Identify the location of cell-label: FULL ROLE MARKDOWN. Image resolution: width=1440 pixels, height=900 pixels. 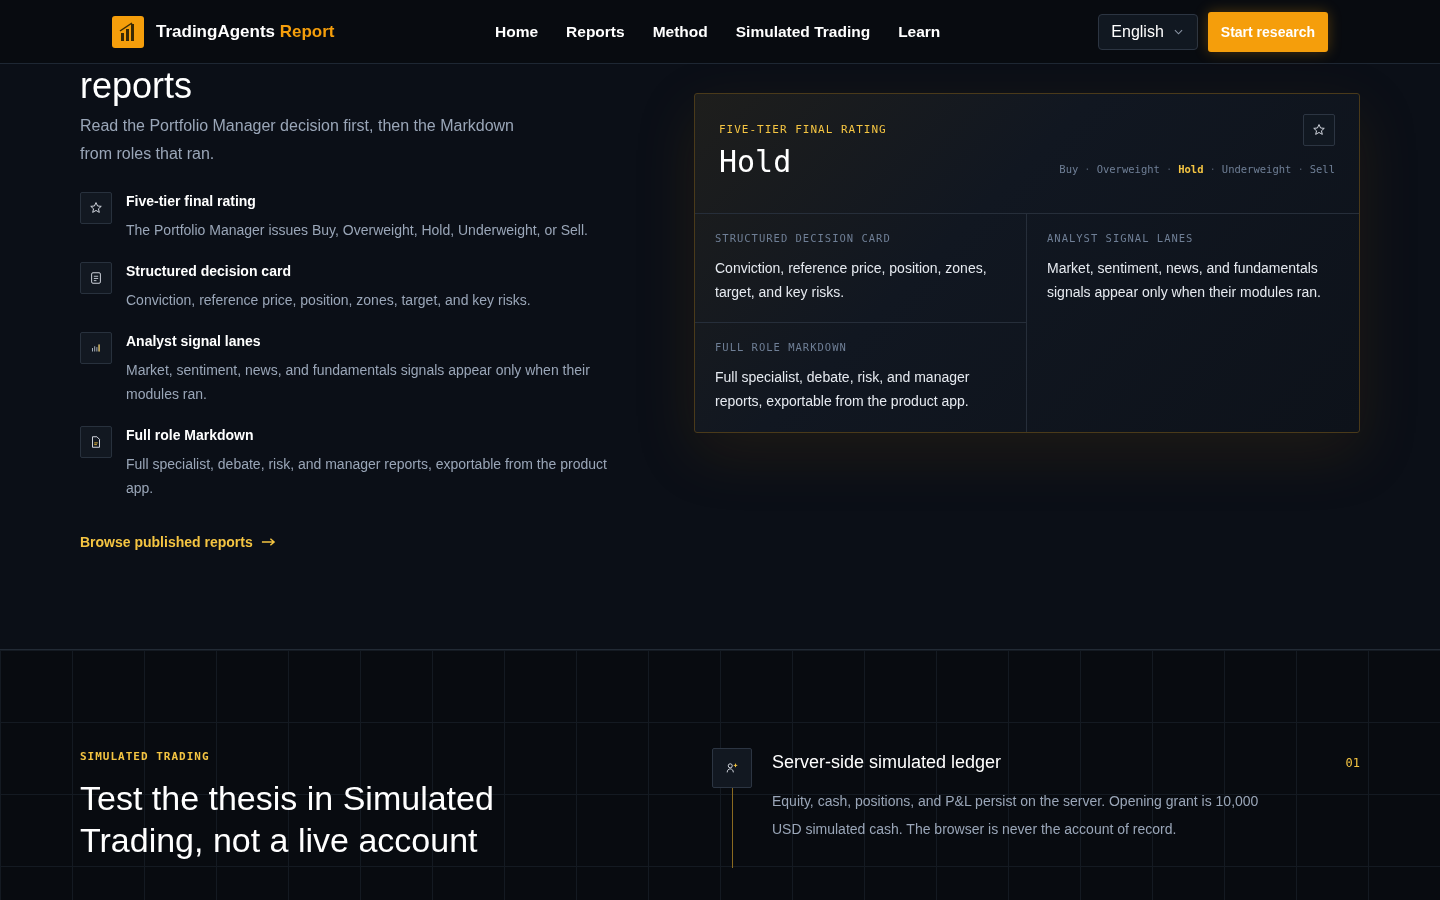
(781, 347).